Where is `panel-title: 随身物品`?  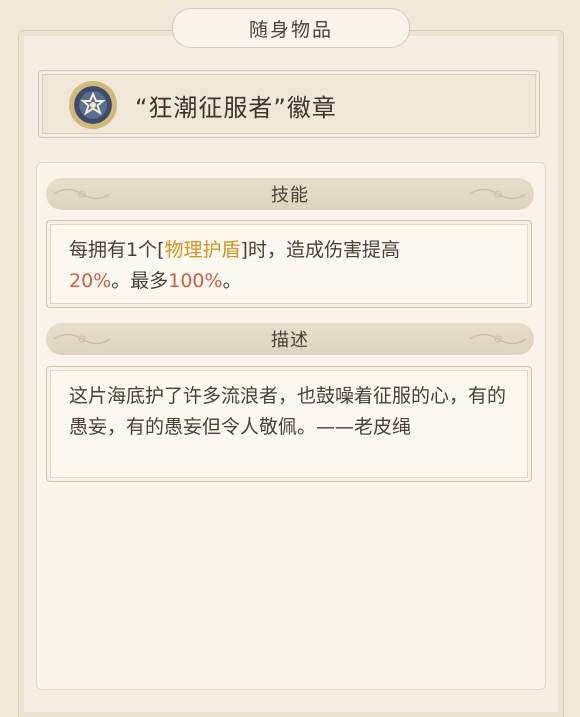
panel-title: 随身物品 is located at coordinates (291, 28).